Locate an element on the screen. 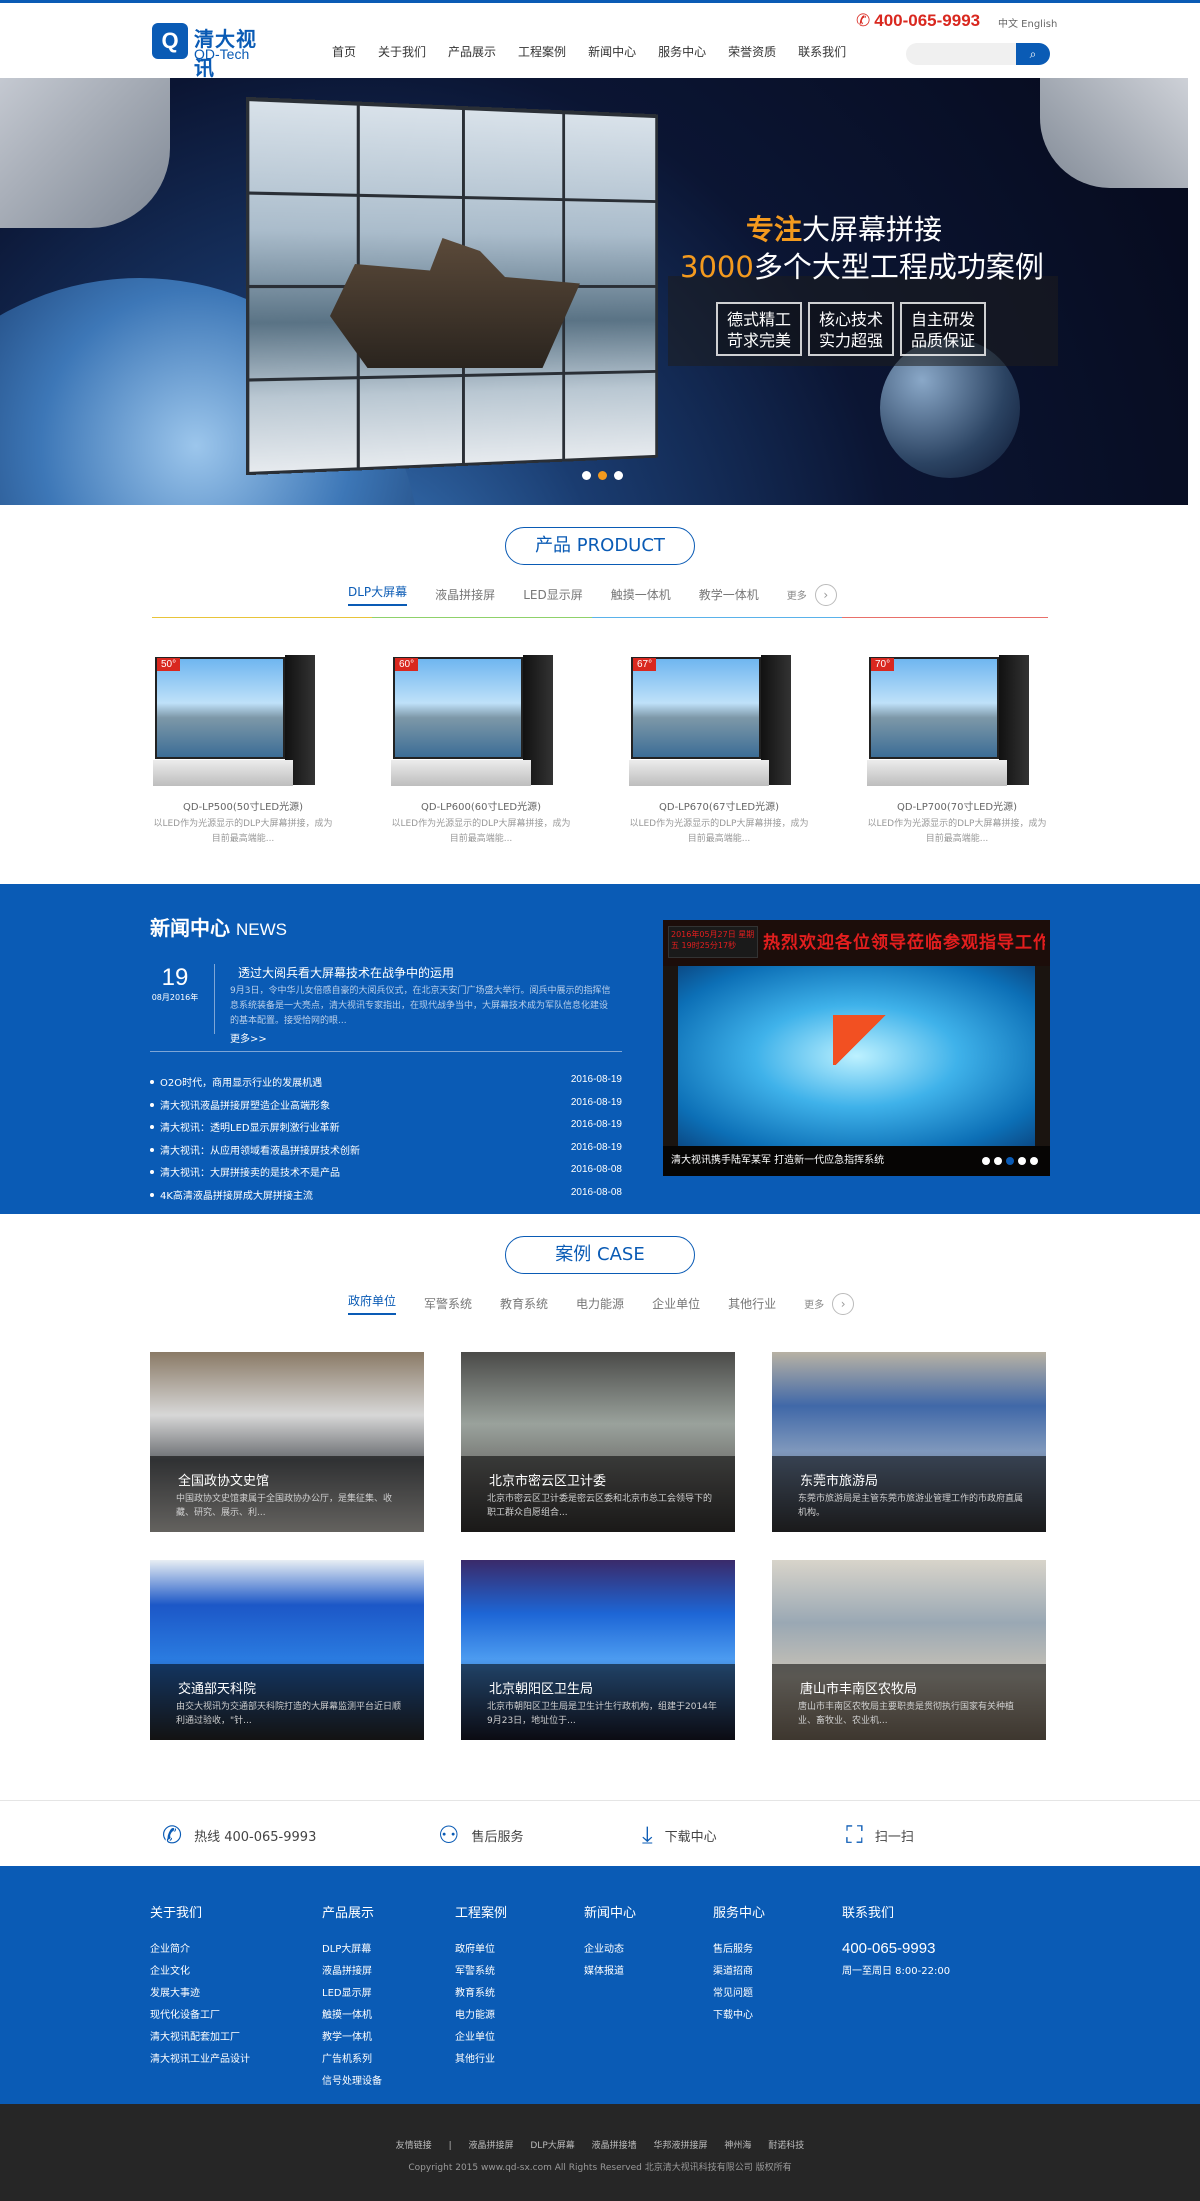 The height and width of the screenshot is (2201, 1200). footer-link: 广告机系列 is located at coordinates (352, 2060).